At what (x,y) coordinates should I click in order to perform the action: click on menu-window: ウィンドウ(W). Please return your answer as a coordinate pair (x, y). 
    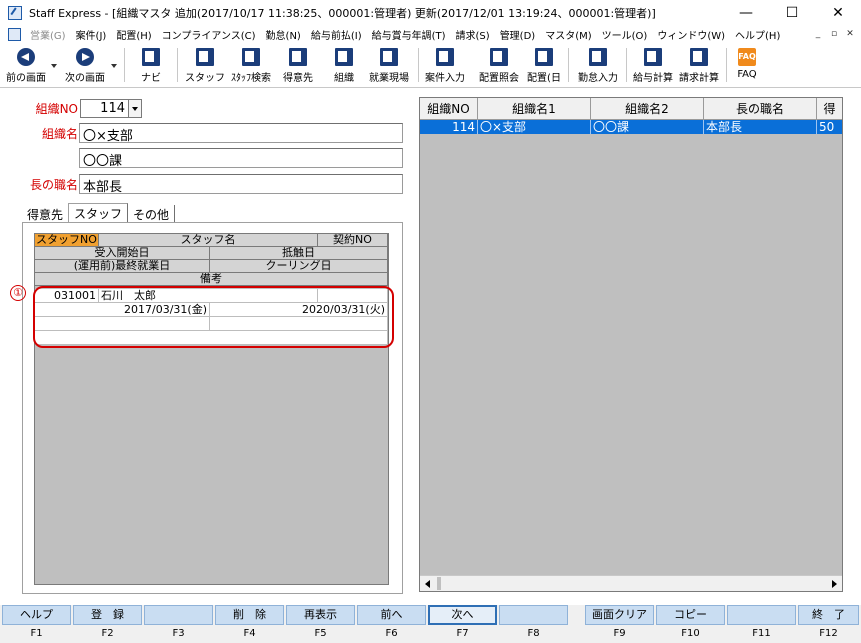
    Looking at the image, I should click on (691, 34).